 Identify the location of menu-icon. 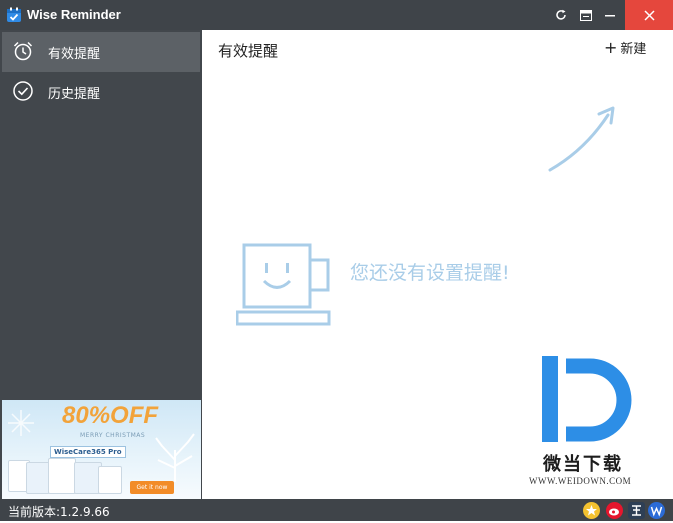
(586, 15).